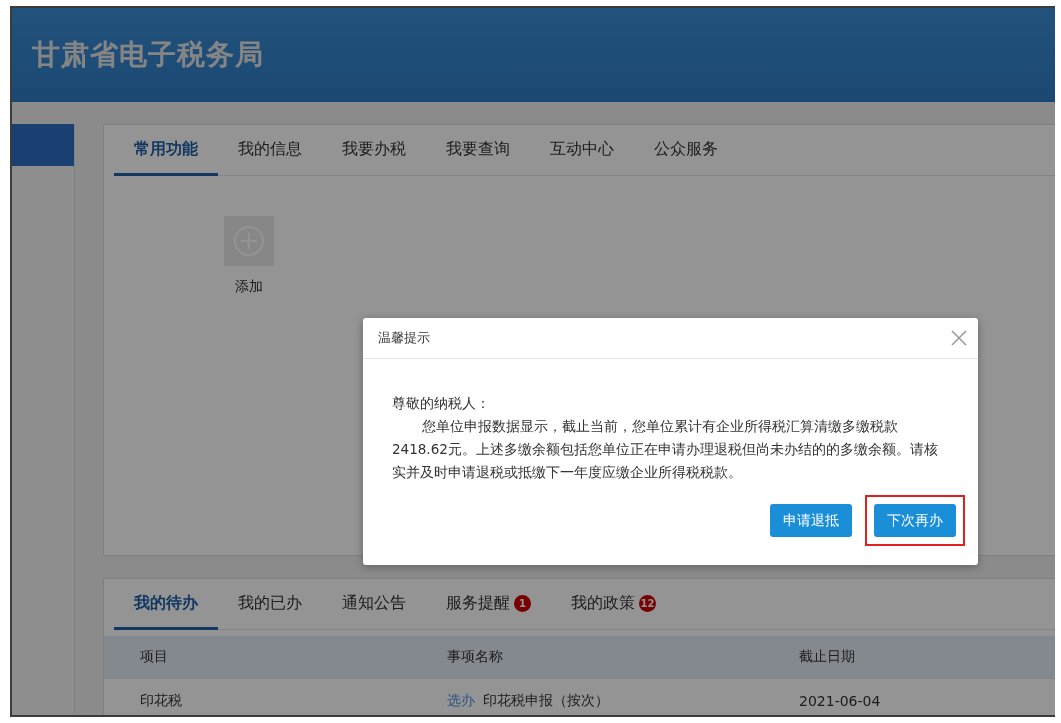 This screenshot has height=723, width=1061. Describe the element at coordinates (154, 657) in the screenshot. I see `column-header: 项目` at that location.